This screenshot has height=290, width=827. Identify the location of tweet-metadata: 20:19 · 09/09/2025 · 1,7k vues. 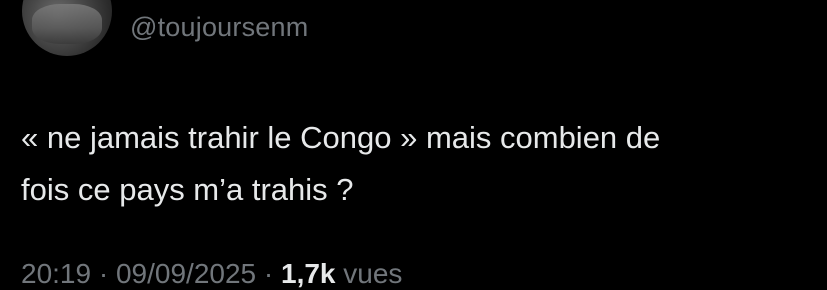
(211, 274).